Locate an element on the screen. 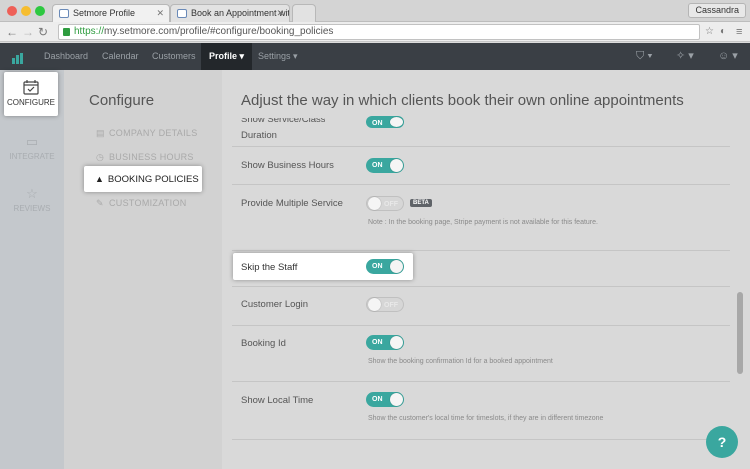 Image resolution: width=750 pixels, height=469 pixels. setting-label-business-hours: Show Business Hours is located at coordinates (287, 165).